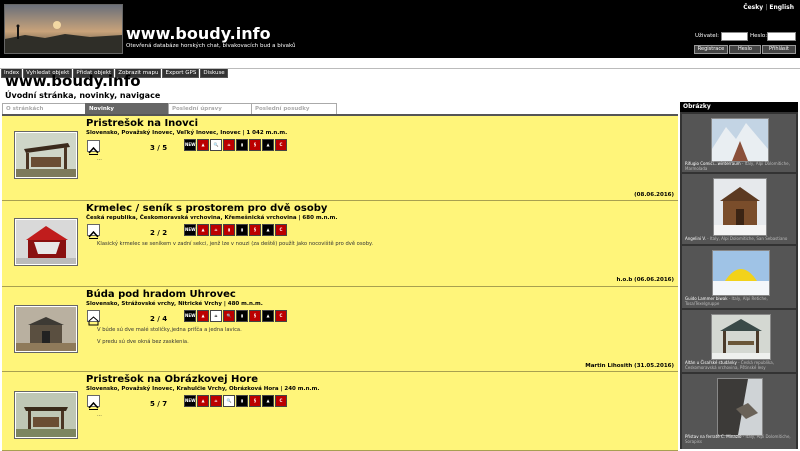  Describe the element at coordinates (759, 36) in the screenshot. I see `password-label: Heslo:` at that location.